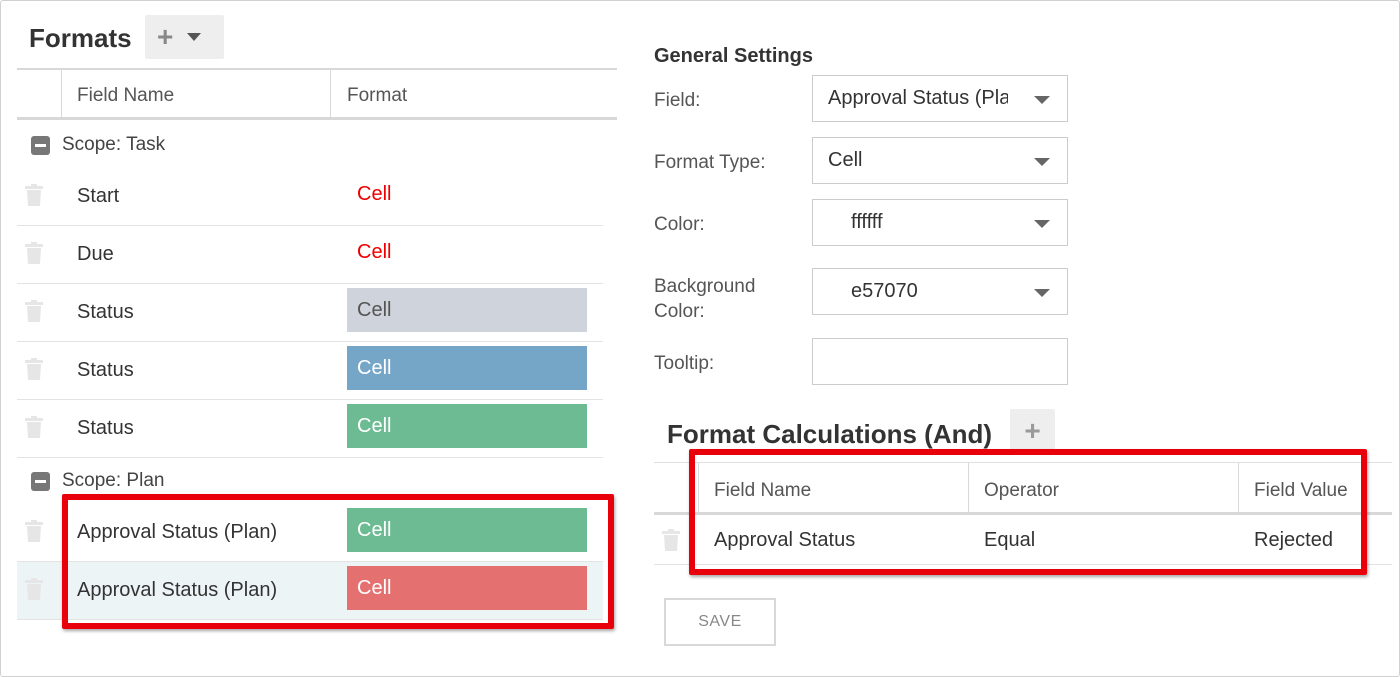  I want to click on save-button: SAVE, so click(720, 622).